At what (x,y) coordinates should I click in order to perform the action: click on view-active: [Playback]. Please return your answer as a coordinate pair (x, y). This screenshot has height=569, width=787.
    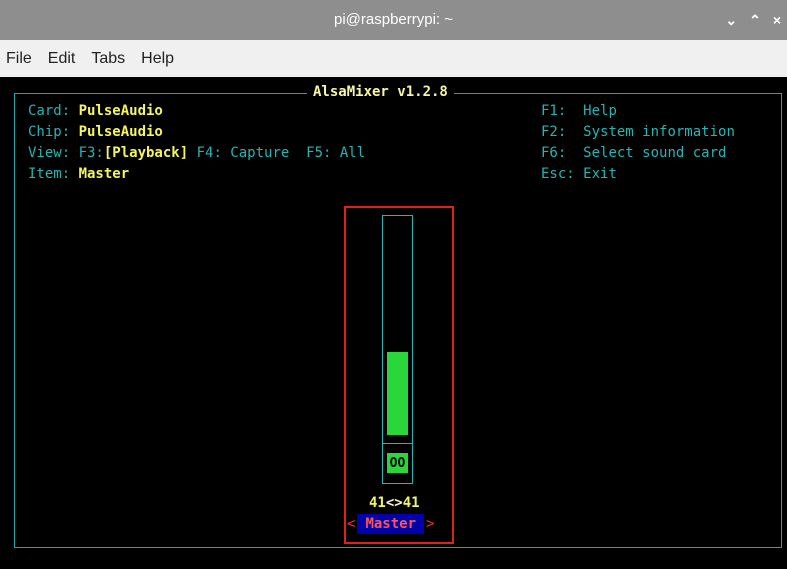
    Looking at the image, I should click on (146, 153).